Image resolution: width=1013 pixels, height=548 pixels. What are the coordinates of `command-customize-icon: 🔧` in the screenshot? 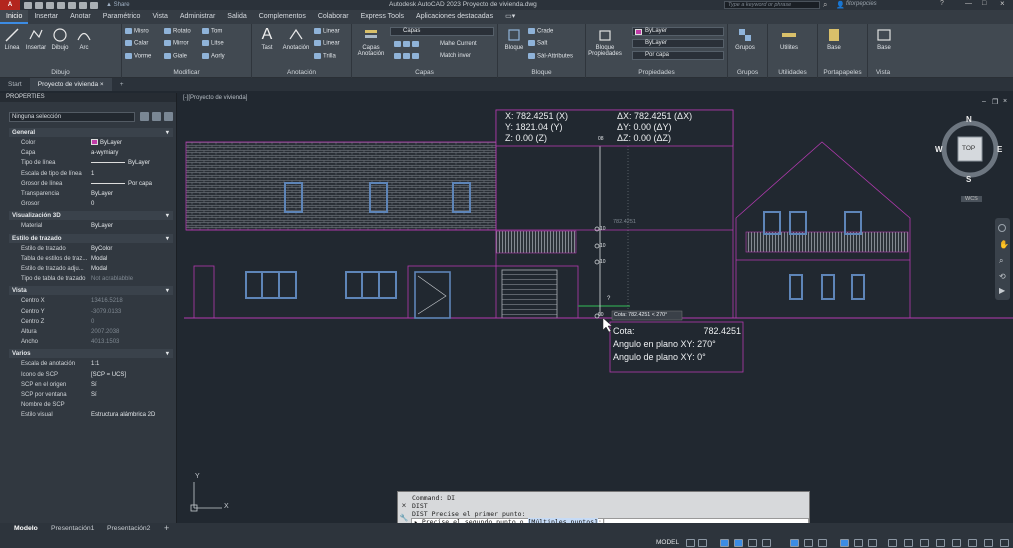 It's located at (404, 518).